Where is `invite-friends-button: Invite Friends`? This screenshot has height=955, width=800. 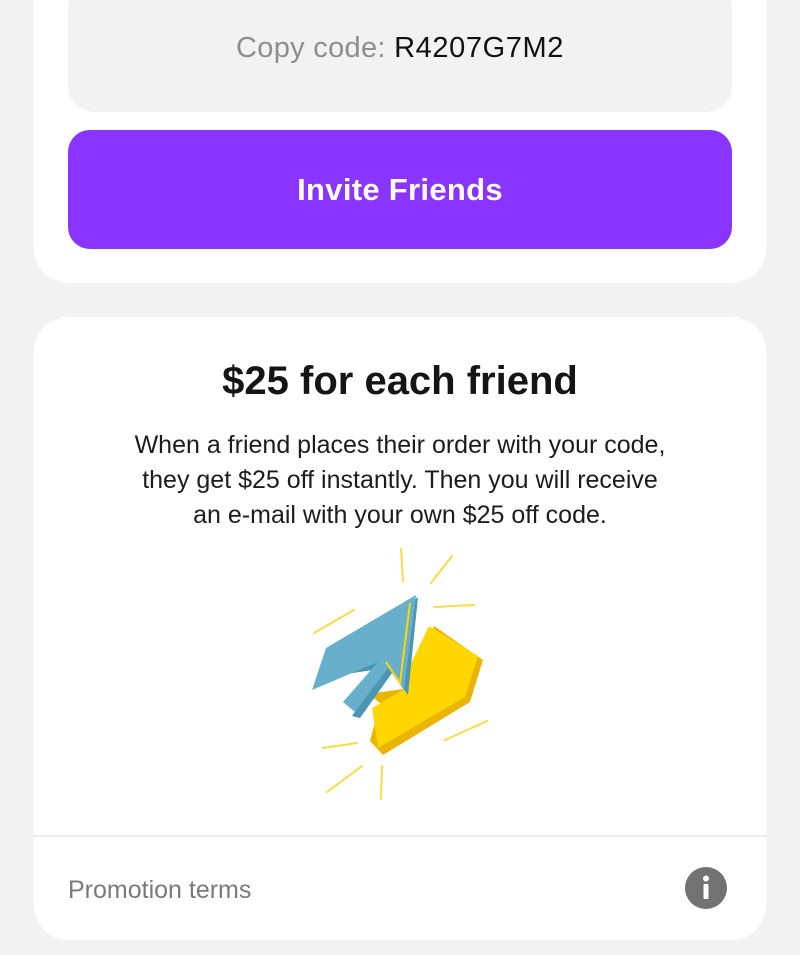 invite-friends-button: Invite Friends is located at coordinates (400, 189).